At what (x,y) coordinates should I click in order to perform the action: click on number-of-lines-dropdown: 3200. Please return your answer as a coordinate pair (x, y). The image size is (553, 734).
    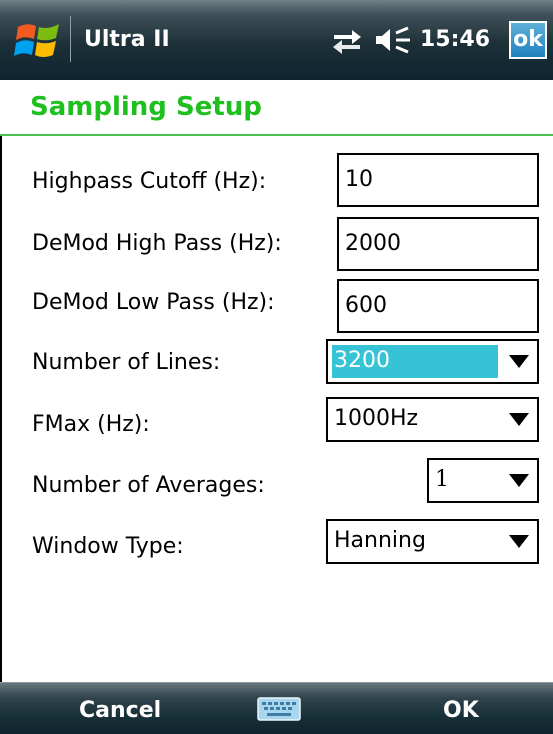
    Looking at the image, I should click on (432, 361).